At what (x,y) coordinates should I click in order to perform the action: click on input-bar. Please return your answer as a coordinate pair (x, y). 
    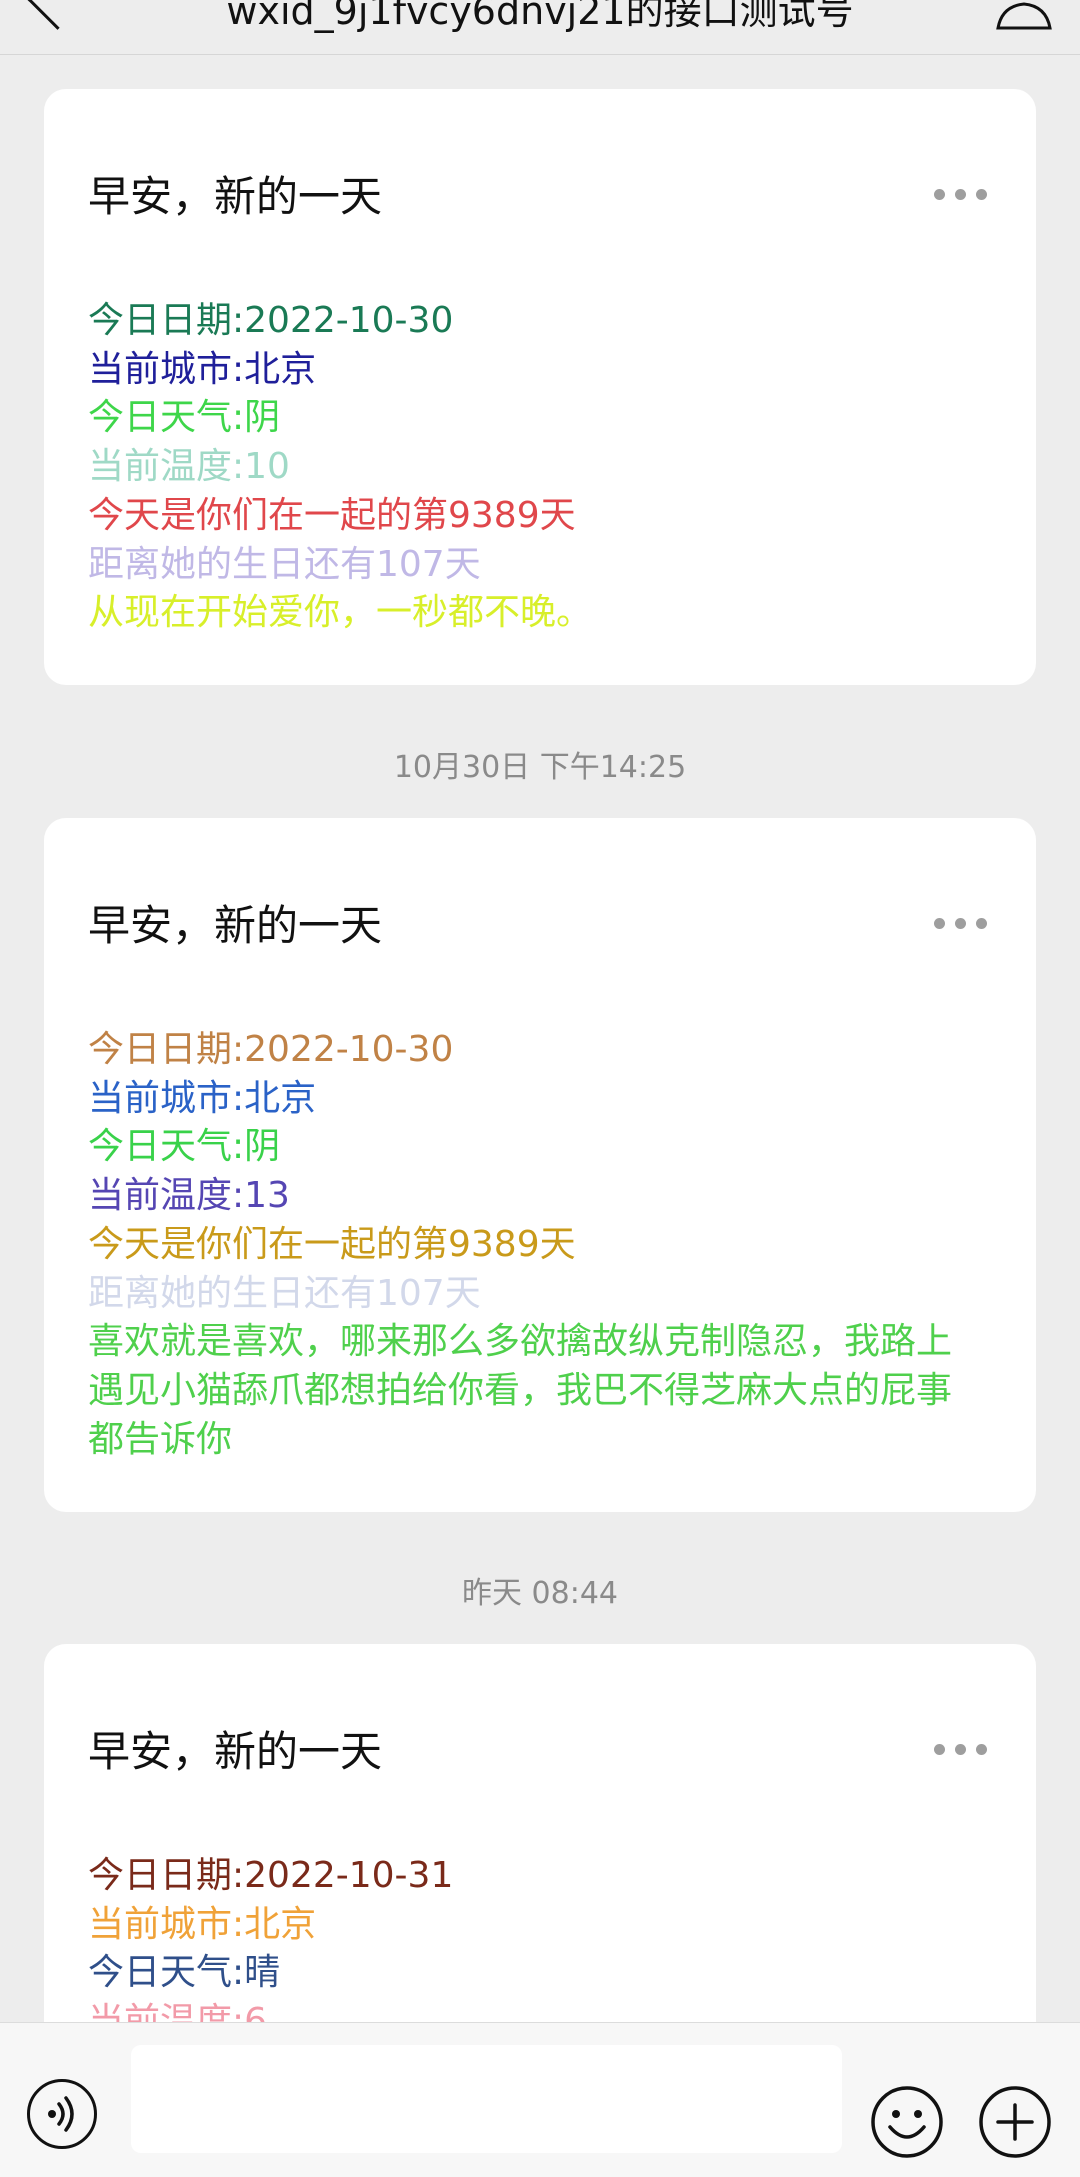
    Looking at the image, I should click on (540, 2099).